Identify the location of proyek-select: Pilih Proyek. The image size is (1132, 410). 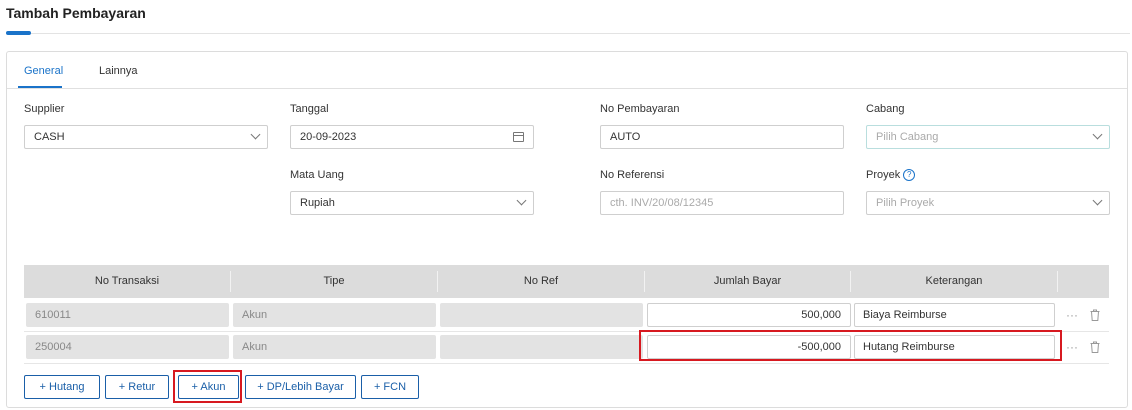
(988, 203).